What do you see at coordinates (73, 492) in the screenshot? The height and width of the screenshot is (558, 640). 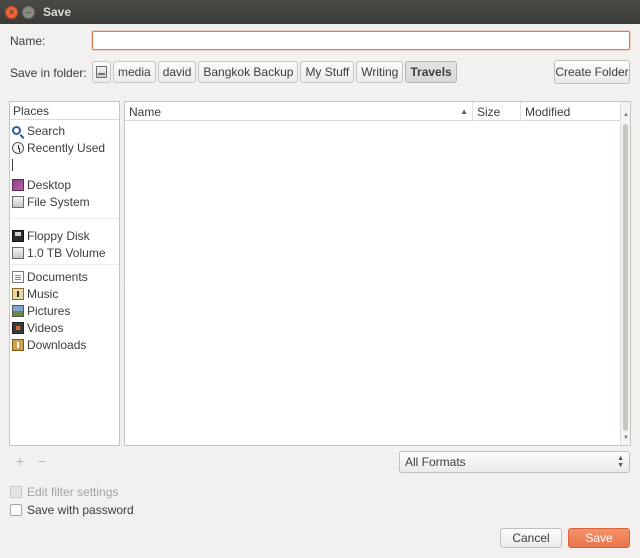 I see `edit-filter-settings-label: Edit filter settings` at bounding box center [73, 492].